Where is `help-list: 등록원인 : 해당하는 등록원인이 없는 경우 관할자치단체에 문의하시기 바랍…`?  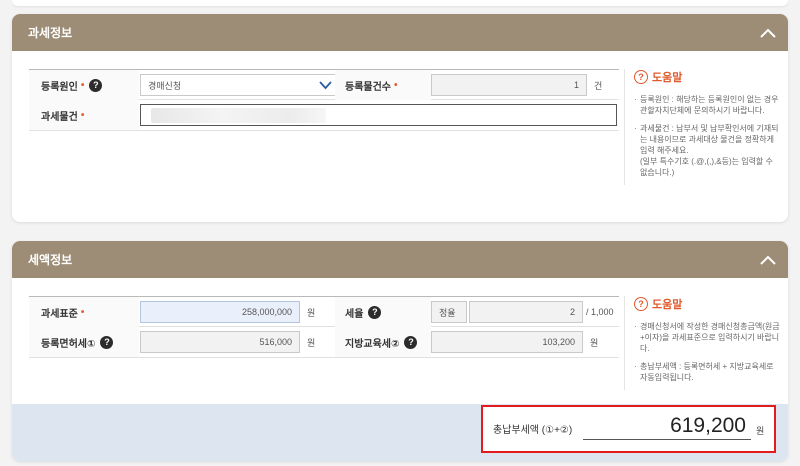
help-list: 등록원인 : 해당하는 등록원인이 없는 경우 관할자치단체에 문의하시기 바랍… is located at coordinates (708, 136).